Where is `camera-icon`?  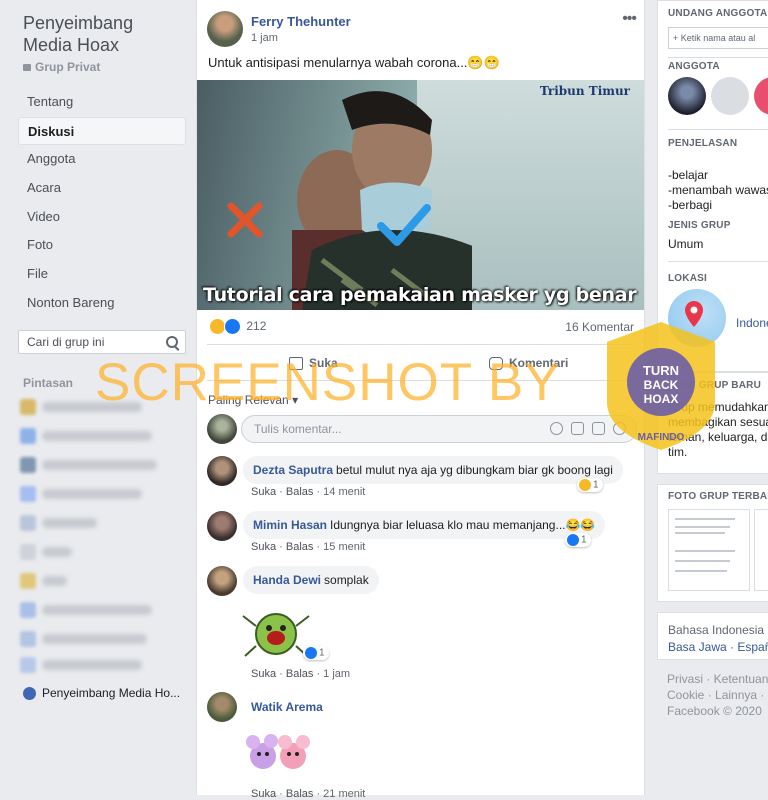 camera-icon is located at coordinates (577, 428).